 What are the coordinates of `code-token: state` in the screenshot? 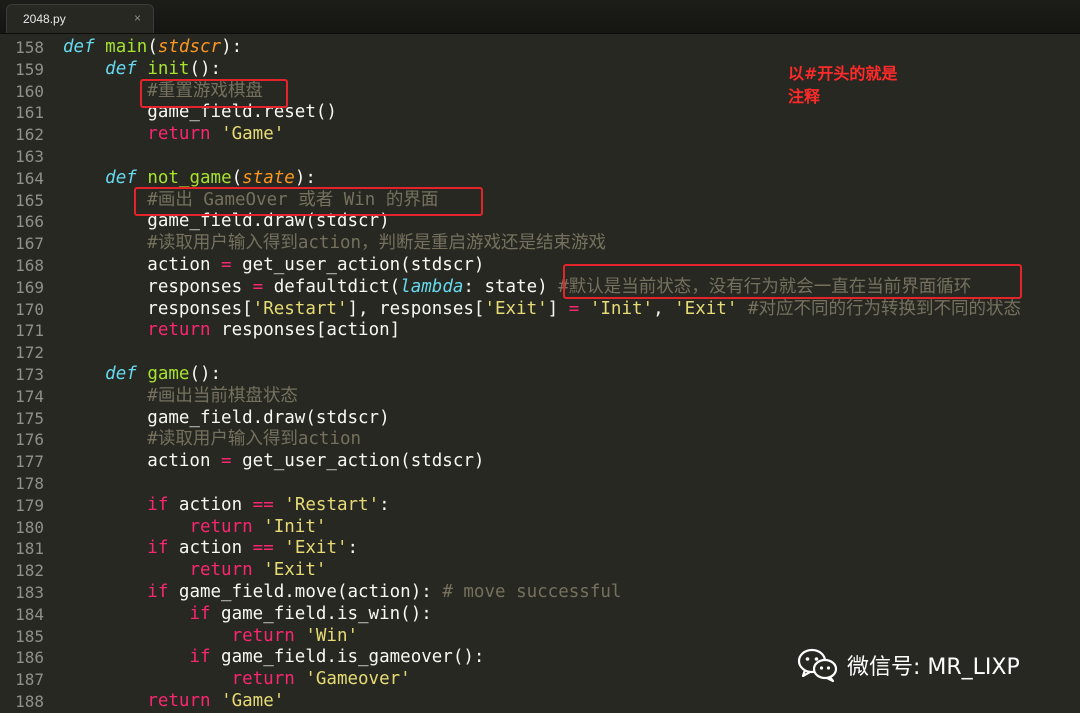 It's located at (268, 177).